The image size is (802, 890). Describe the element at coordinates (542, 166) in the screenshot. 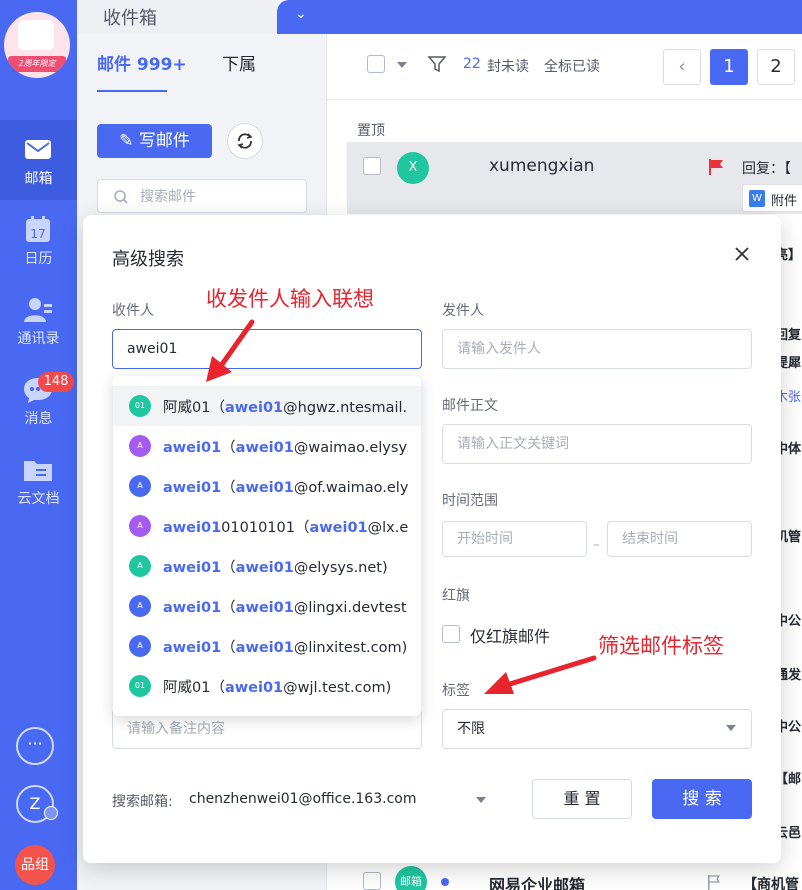

I see `sender-name: xumengxian` at that location.